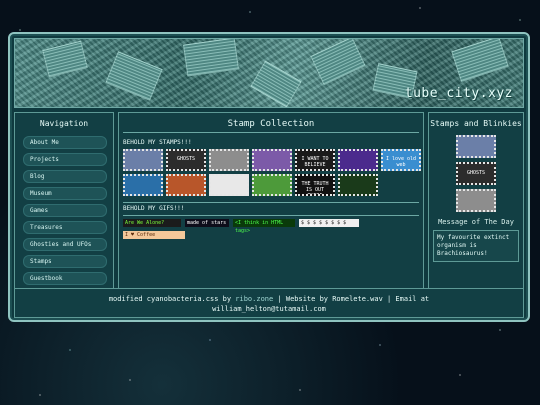 Image resolution: width=540 pixels, height=405 pixels. Describe the element at coordinates (229, 160) in the screenshot. I see `stamp-ufo-icon` at that location.